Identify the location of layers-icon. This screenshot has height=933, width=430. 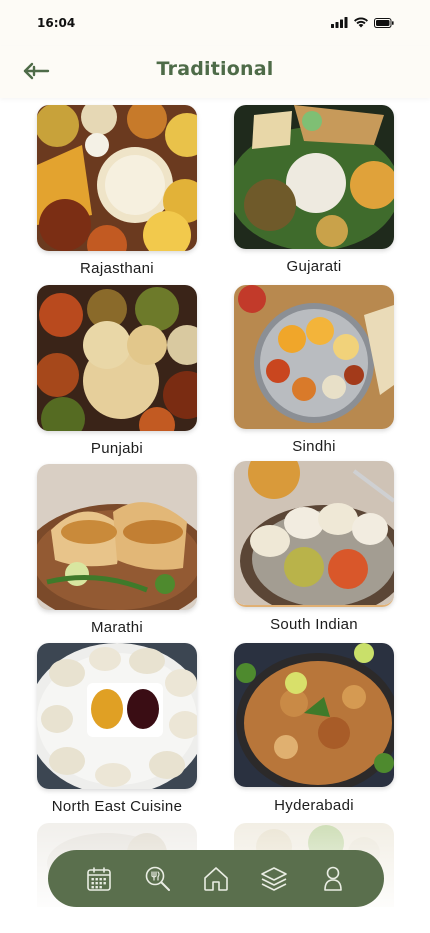
(274, 878).